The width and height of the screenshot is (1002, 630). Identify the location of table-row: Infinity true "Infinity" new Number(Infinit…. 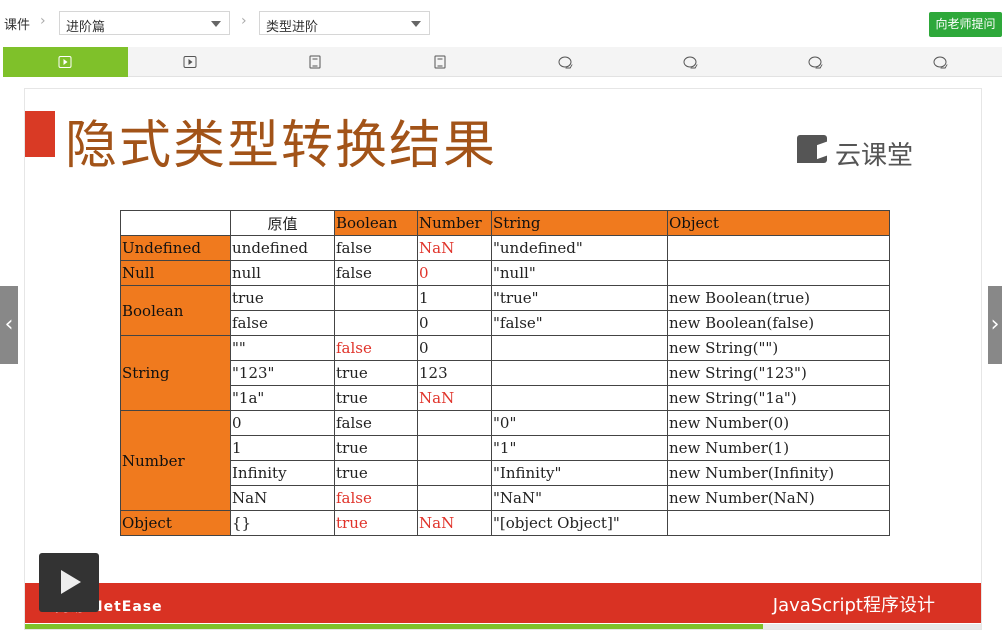
(505, 473).